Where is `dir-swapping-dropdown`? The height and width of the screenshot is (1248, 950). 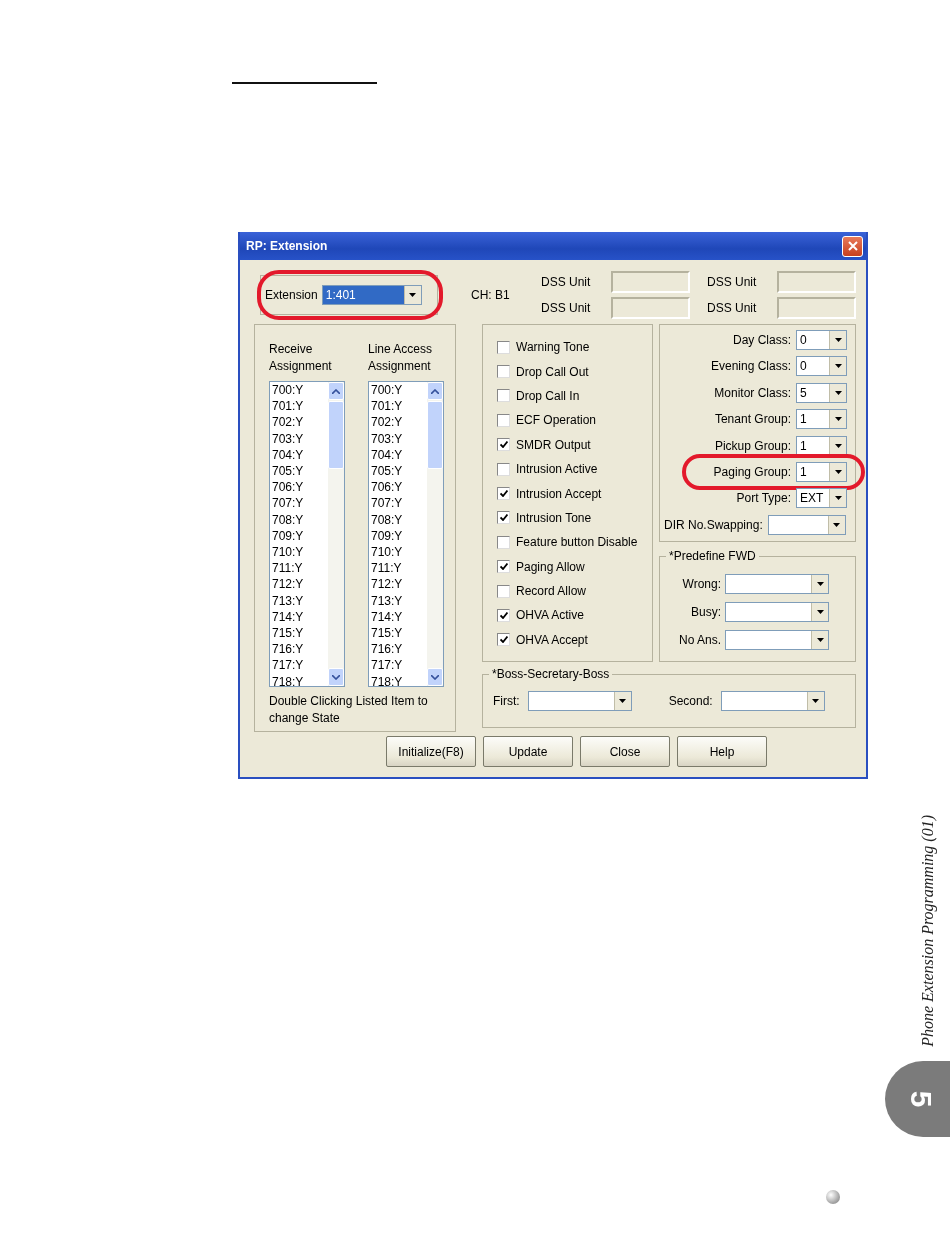 dir-swapping-dropdown is located at coordinates (806, 524).